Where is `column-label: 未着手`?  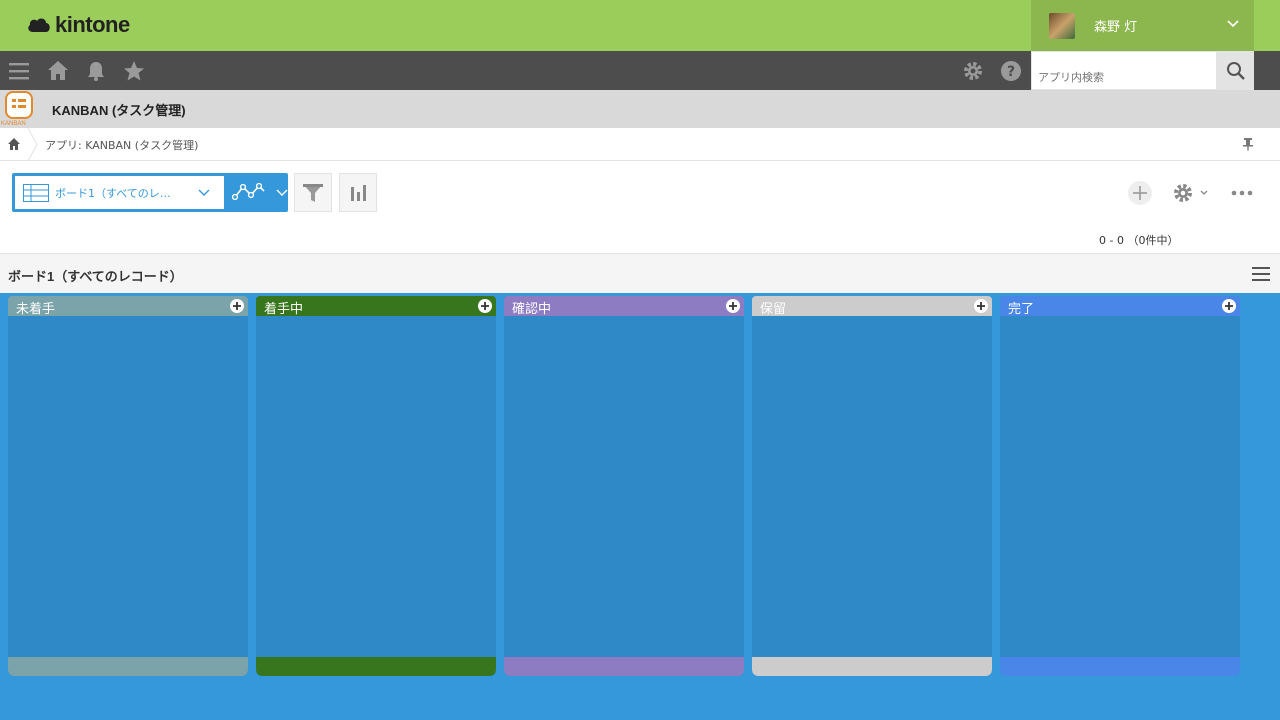 column-label: 未着手 is located at coordinates (36, 309).